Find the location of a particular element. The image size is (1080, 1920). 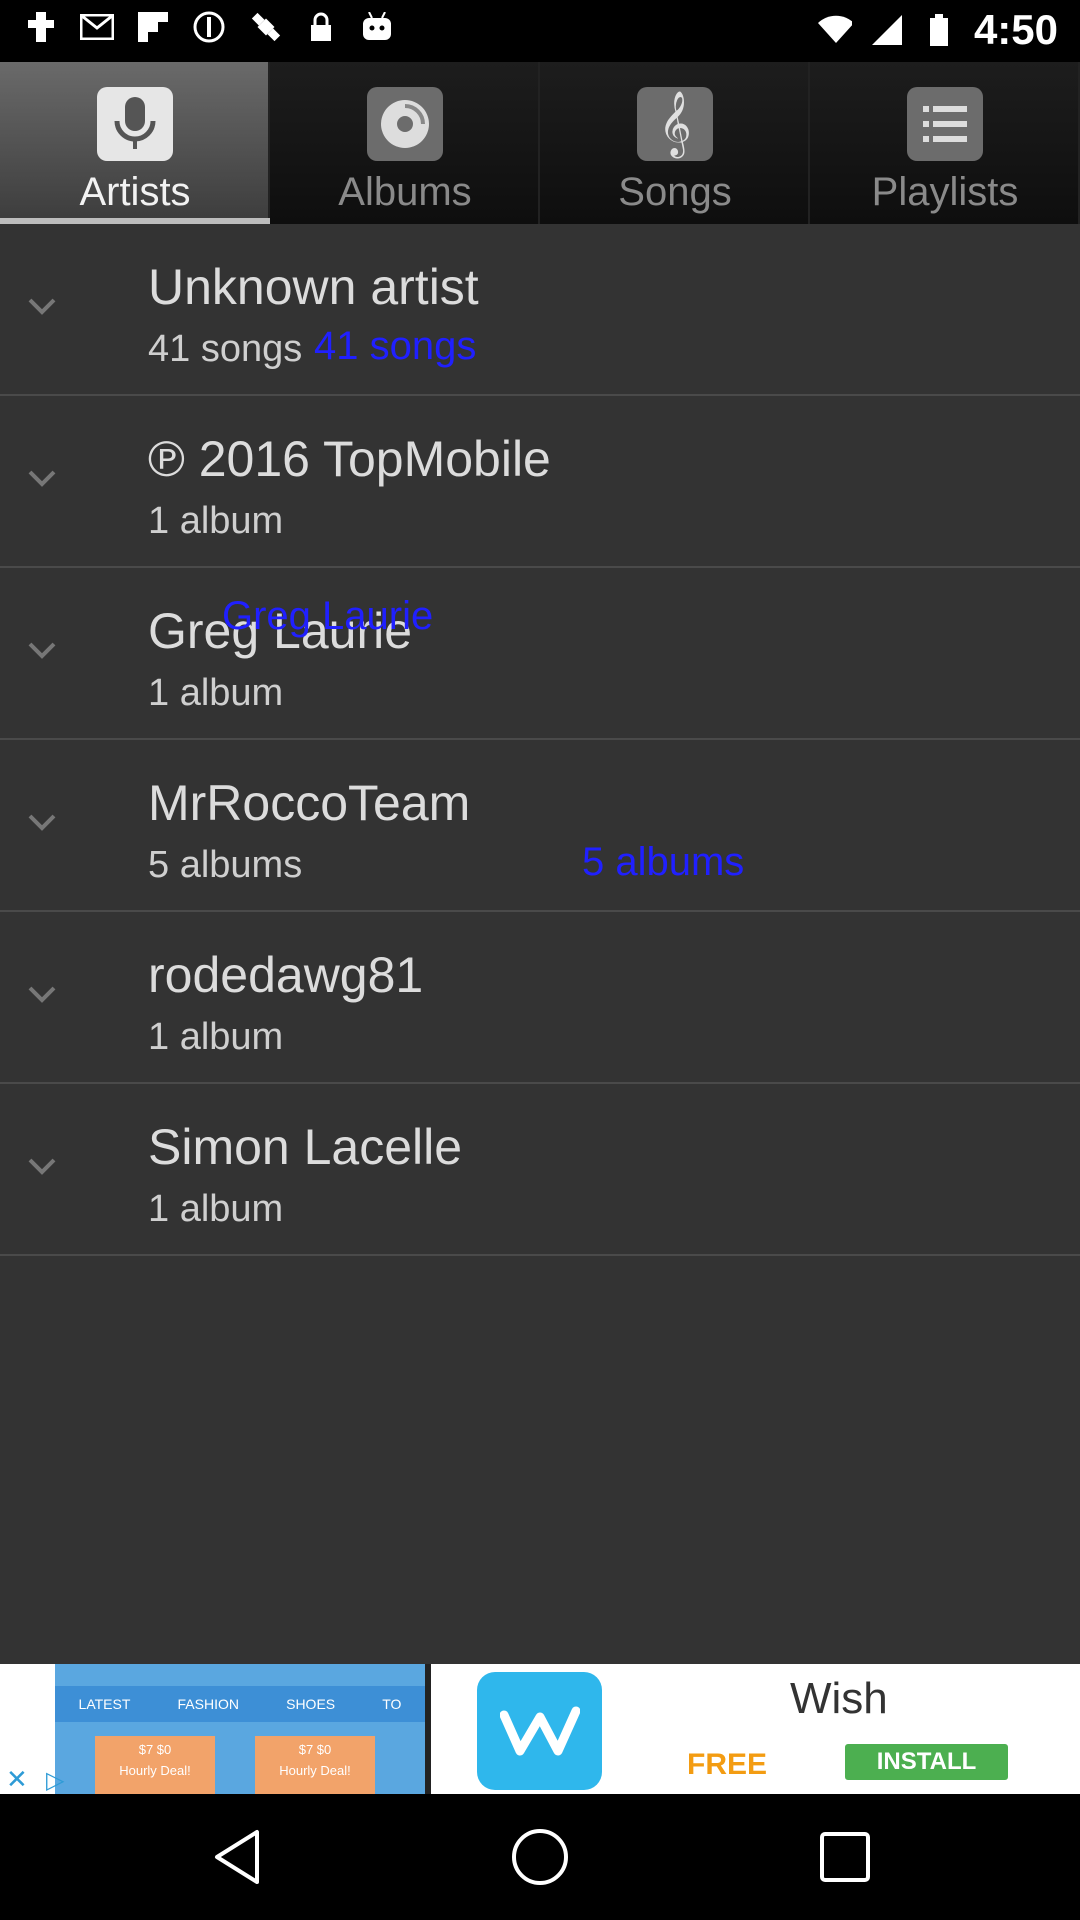

navigation-bar is located at coordinates (540, 1857).